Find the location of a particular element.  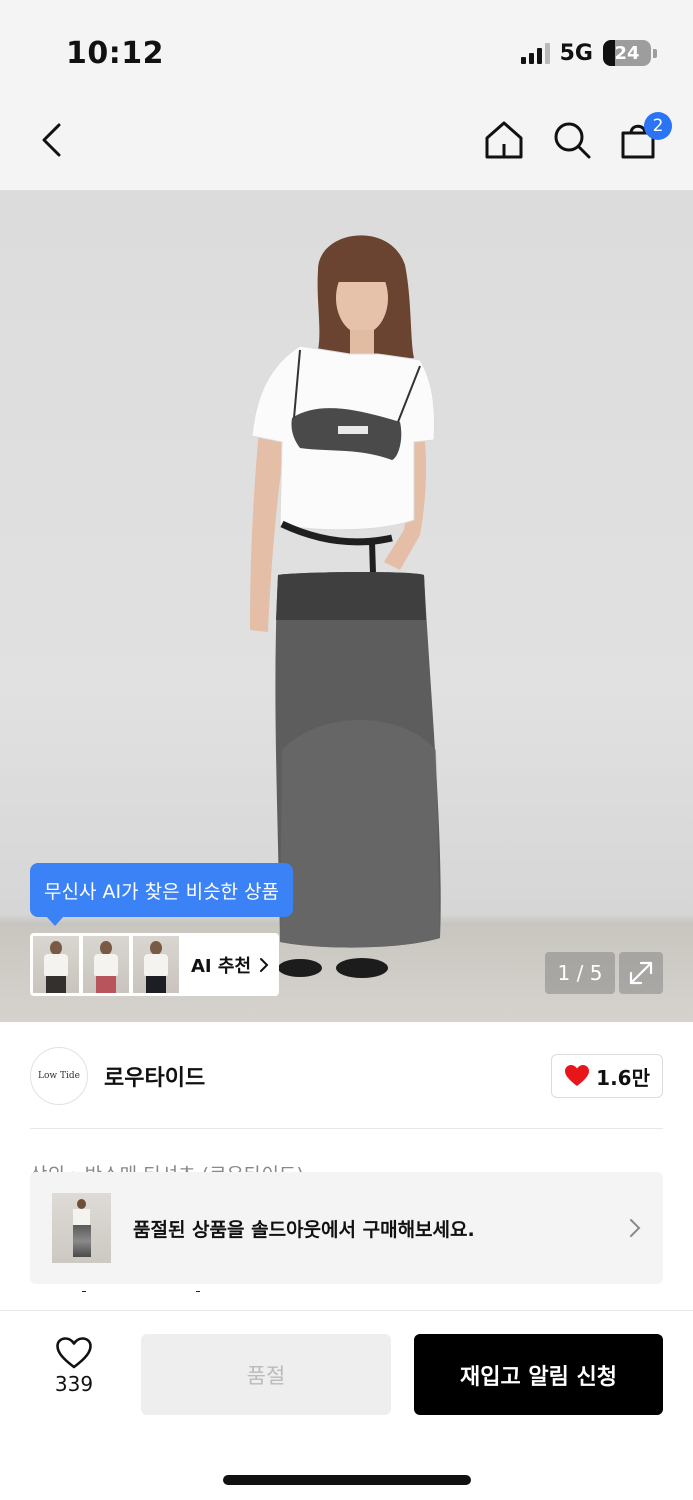

restock-alert-button: 재입고 알림 신청 is located at coordinates (538, 1374).